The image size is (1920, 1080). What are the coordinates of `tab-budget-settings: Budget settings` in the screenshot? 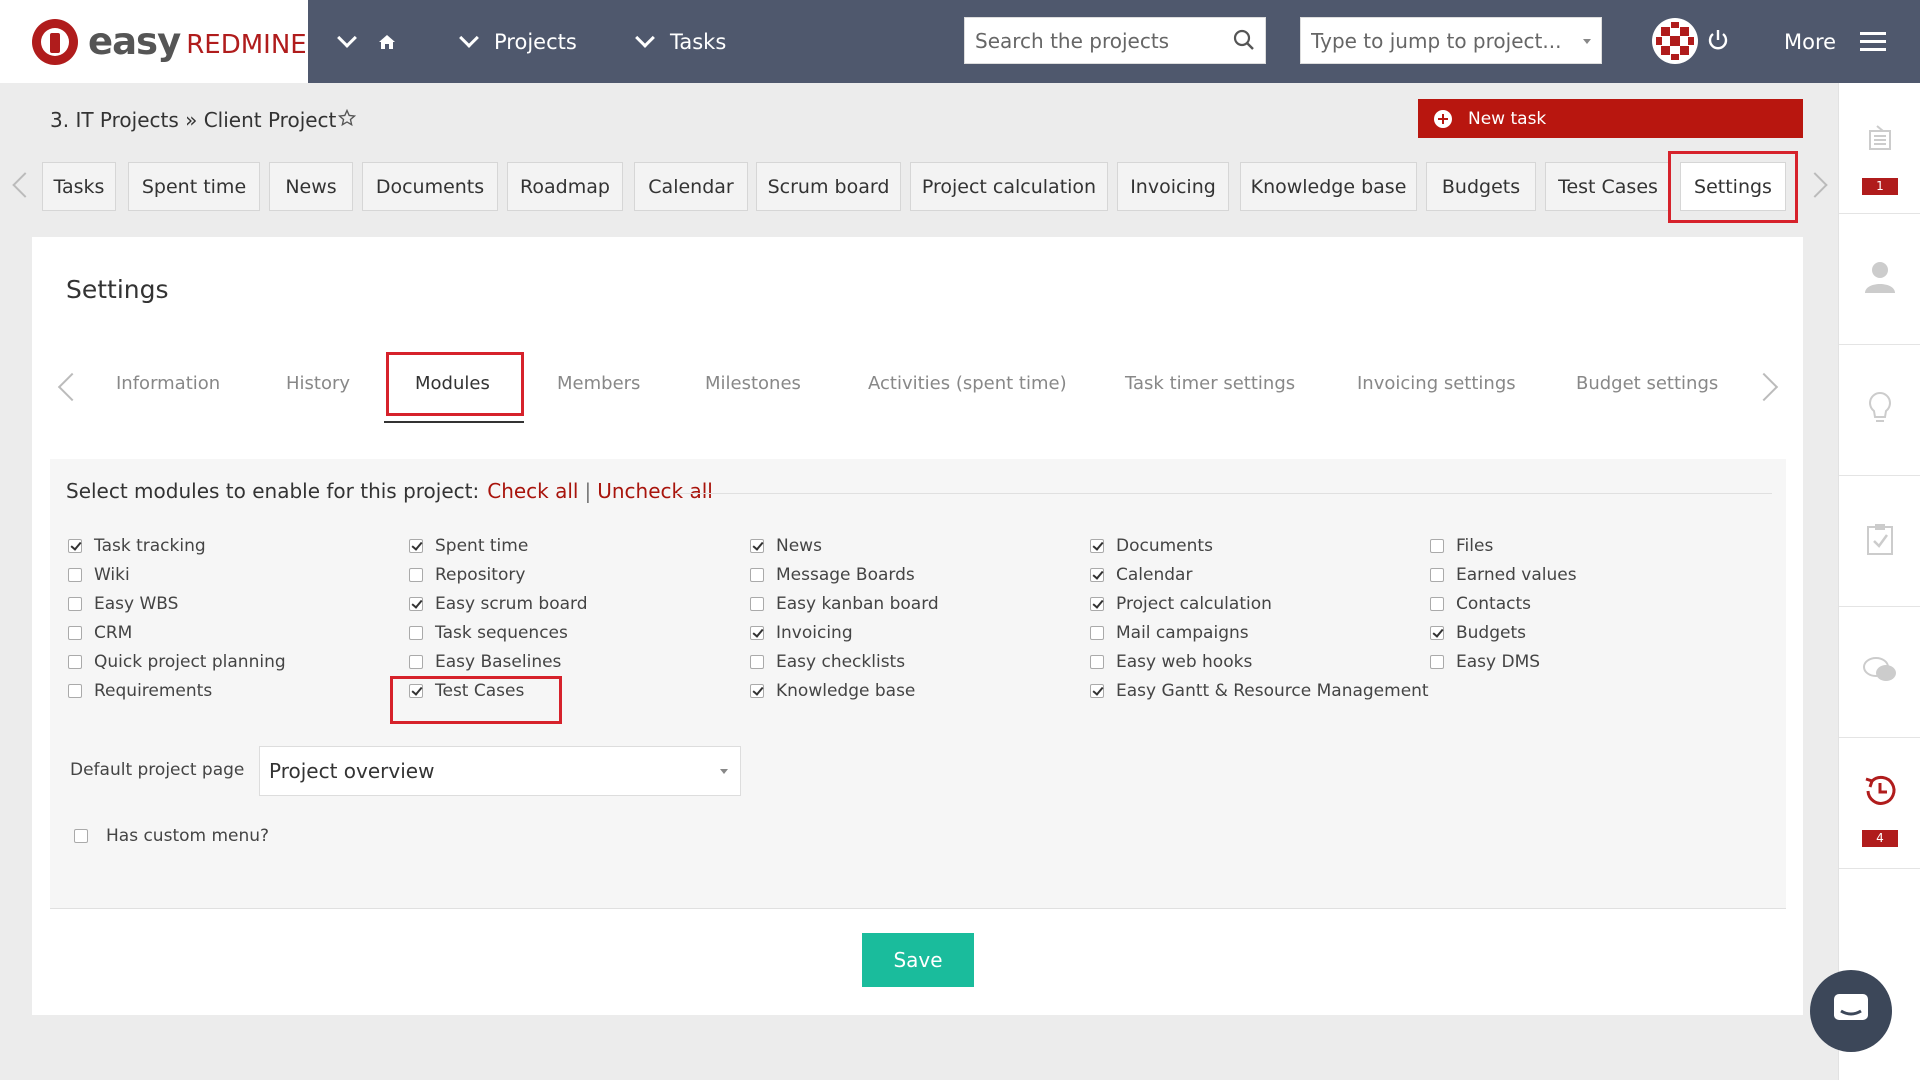 It's located at (1647, 383).